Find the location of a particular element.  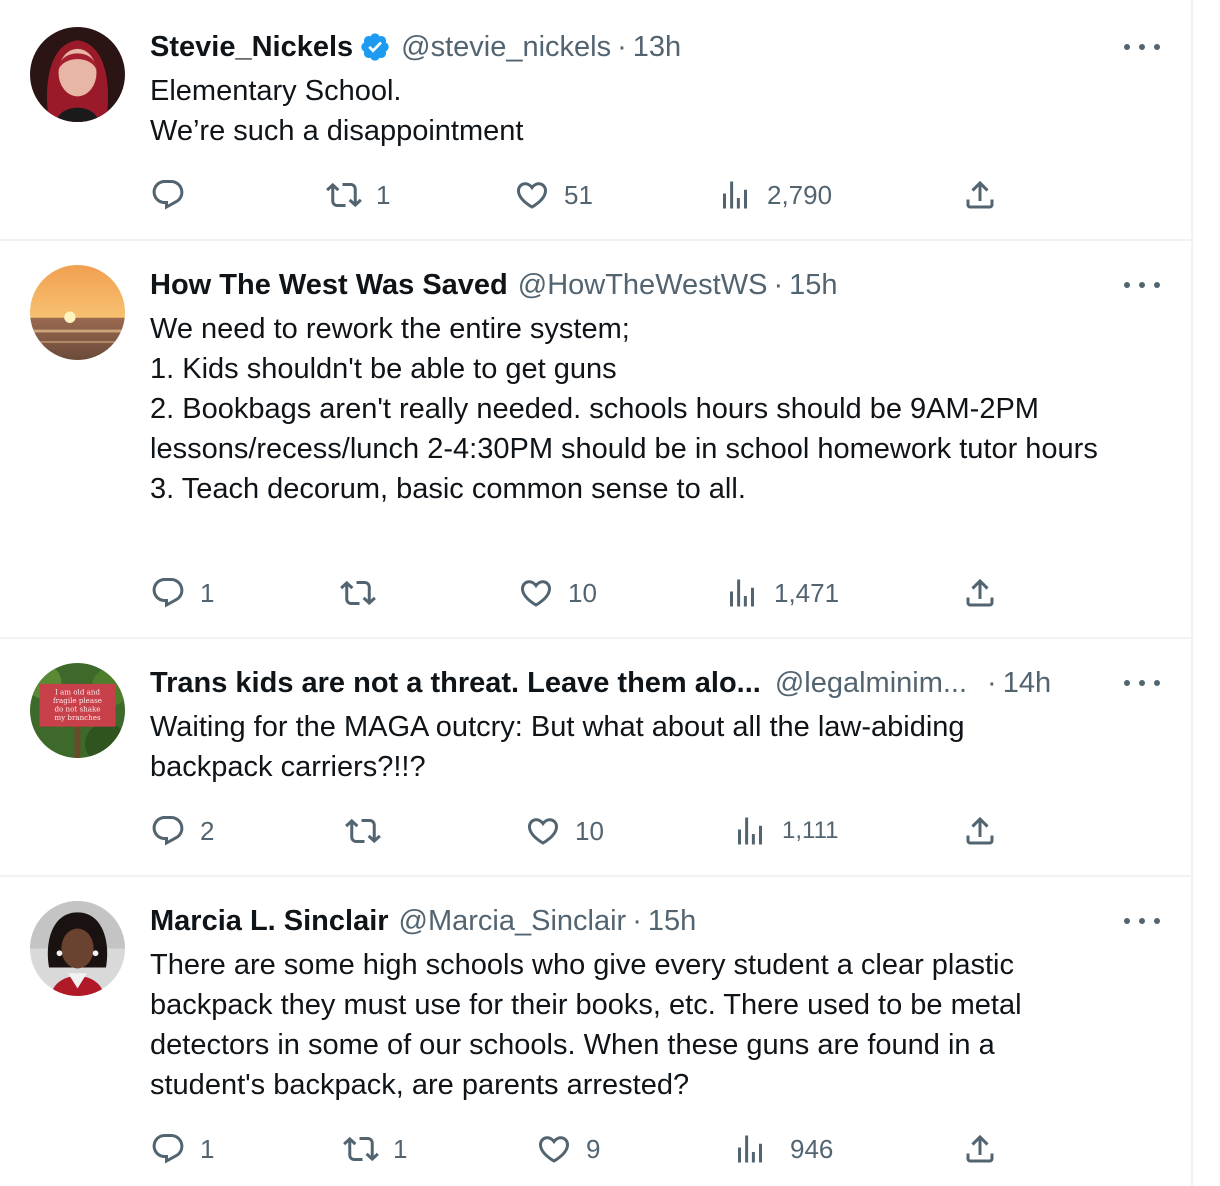

views-count: 2,790 is located at coordinates (800, 194).